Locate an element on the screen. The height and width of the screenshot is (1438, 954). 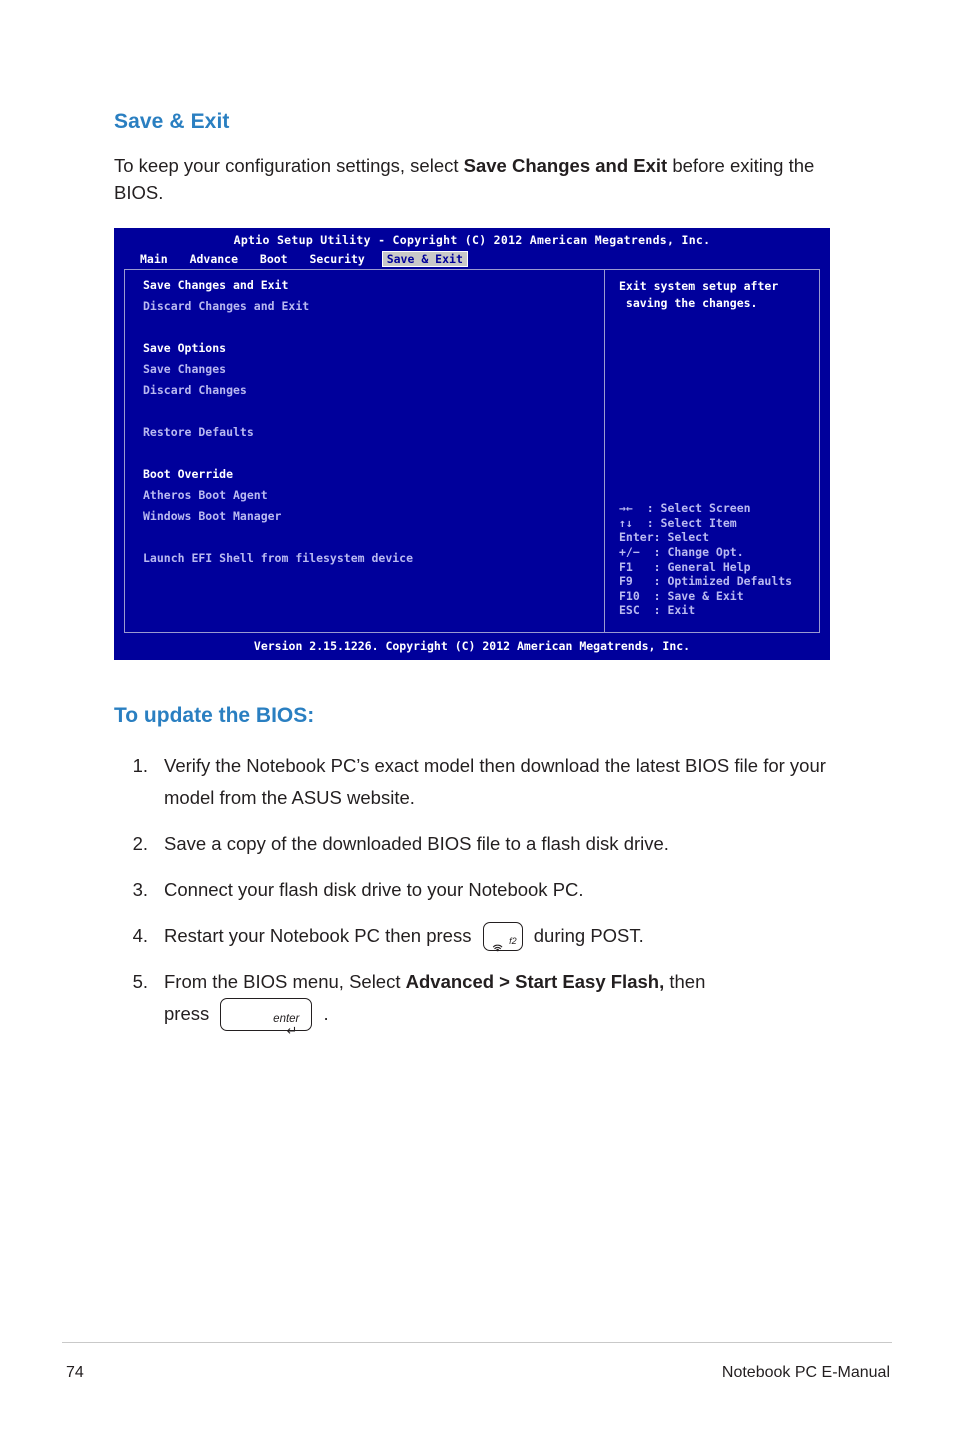
bios-item-discard-changes-and-exit: Discard Changes and Exit is located at coordinates (373, 309).